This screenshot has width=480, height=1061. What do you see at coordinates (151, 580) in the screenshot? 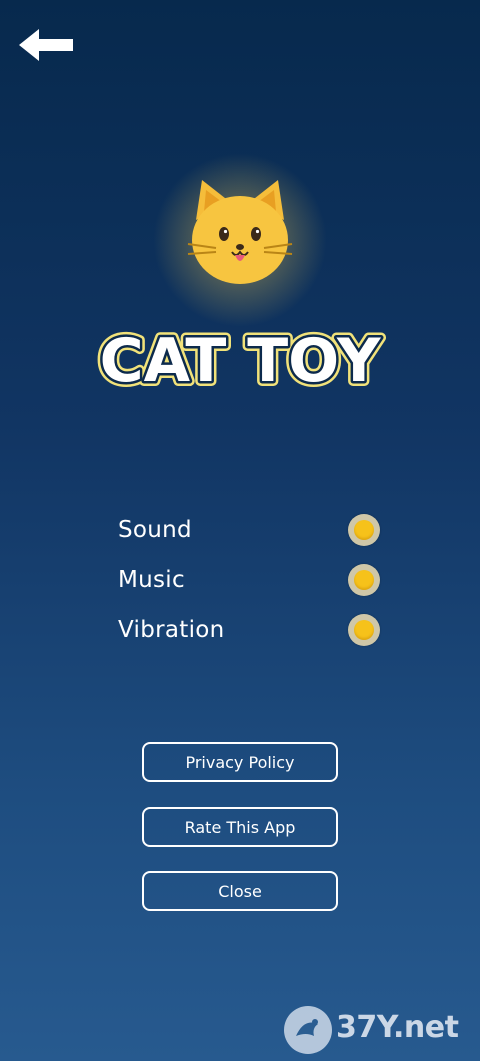
I see `music-label: Music` at bounding box center [151, 580].